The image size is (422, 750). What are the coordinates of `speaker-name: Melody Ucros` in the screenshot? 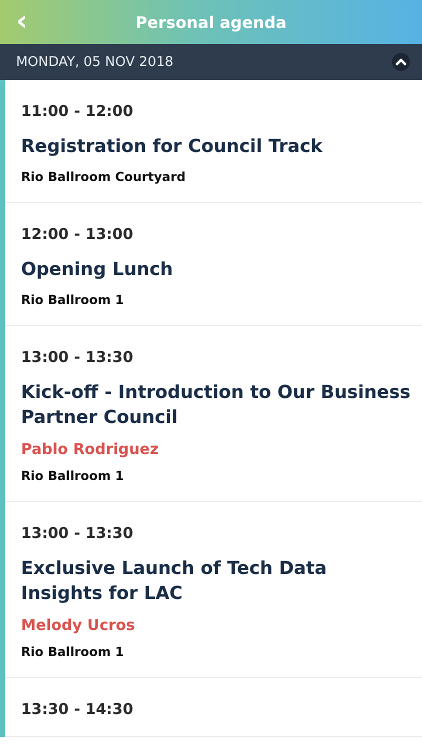 It's located at (78, 625).